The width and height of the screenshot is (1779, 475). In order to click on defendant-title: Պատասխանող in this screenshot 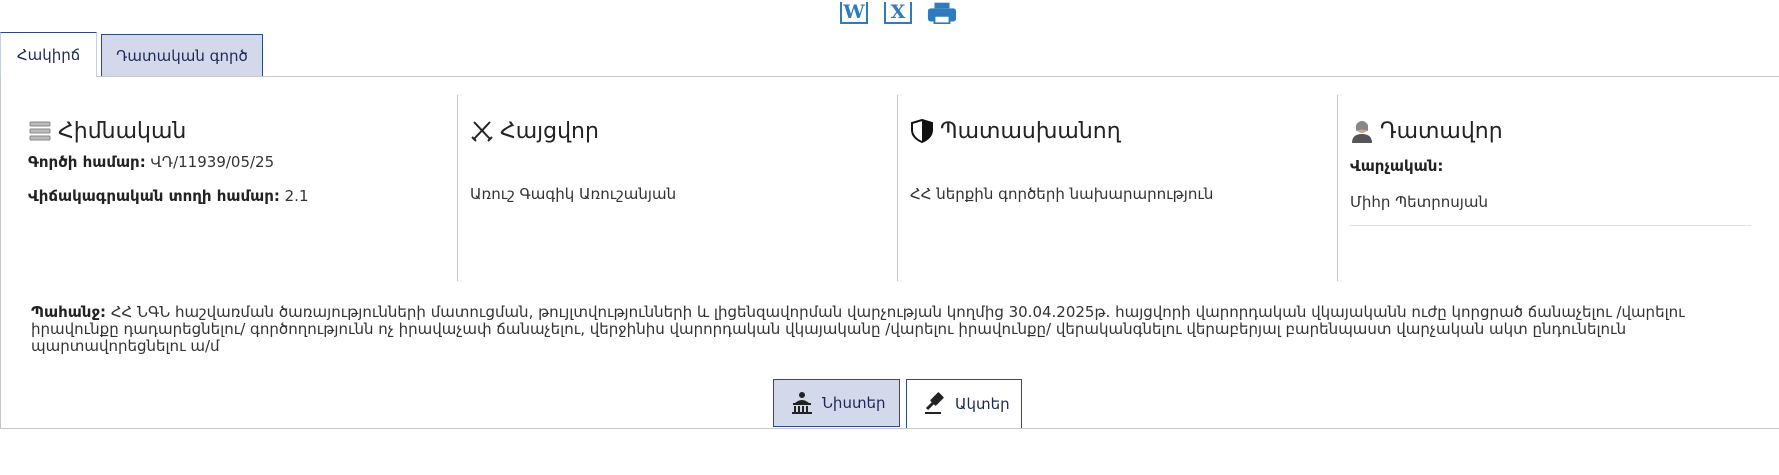, I will do `click(1030, 131)`.